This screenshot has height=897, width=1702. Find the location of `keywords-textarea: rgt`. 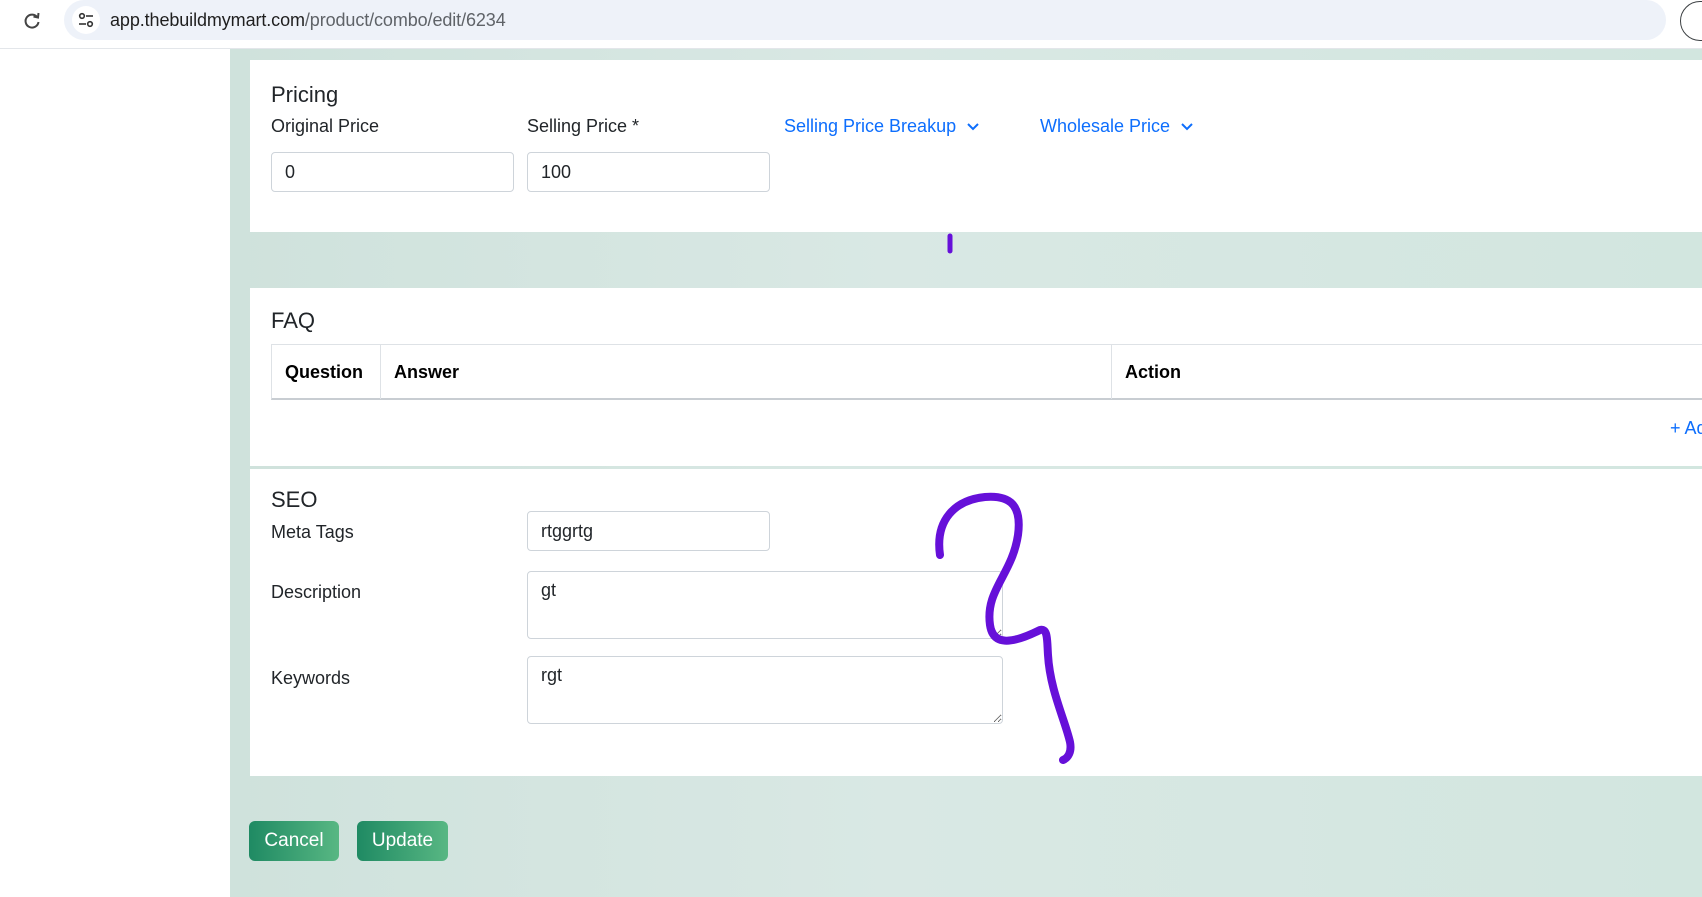

keywords-textarea: rgt is located at coordinates (765, 690).